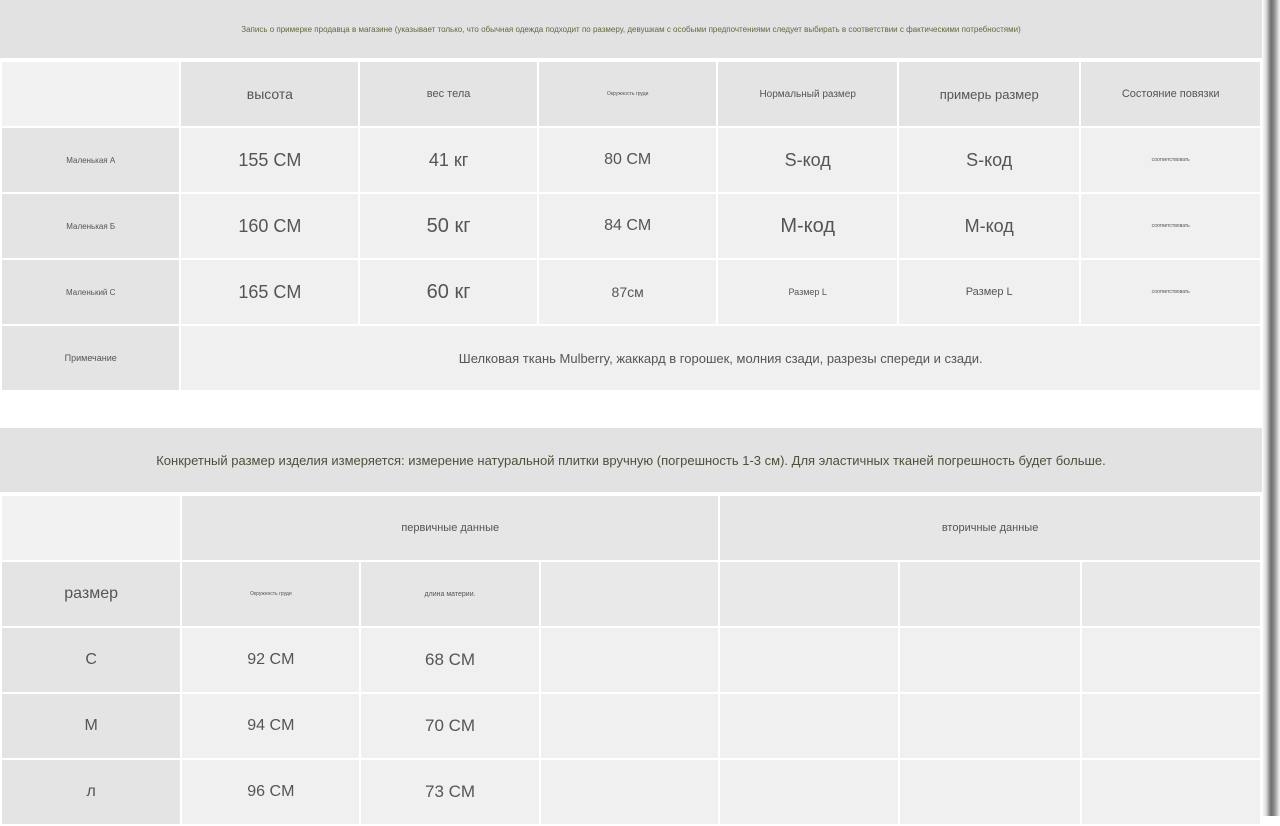 This screenshot has height=826, width=1280. I want to click on size-cell: С, so click(91, 660).